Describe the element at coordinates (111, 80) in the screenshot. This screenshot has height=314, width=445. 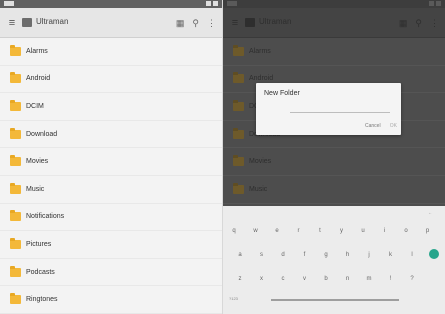
I see `folder-row: Android` at that location.